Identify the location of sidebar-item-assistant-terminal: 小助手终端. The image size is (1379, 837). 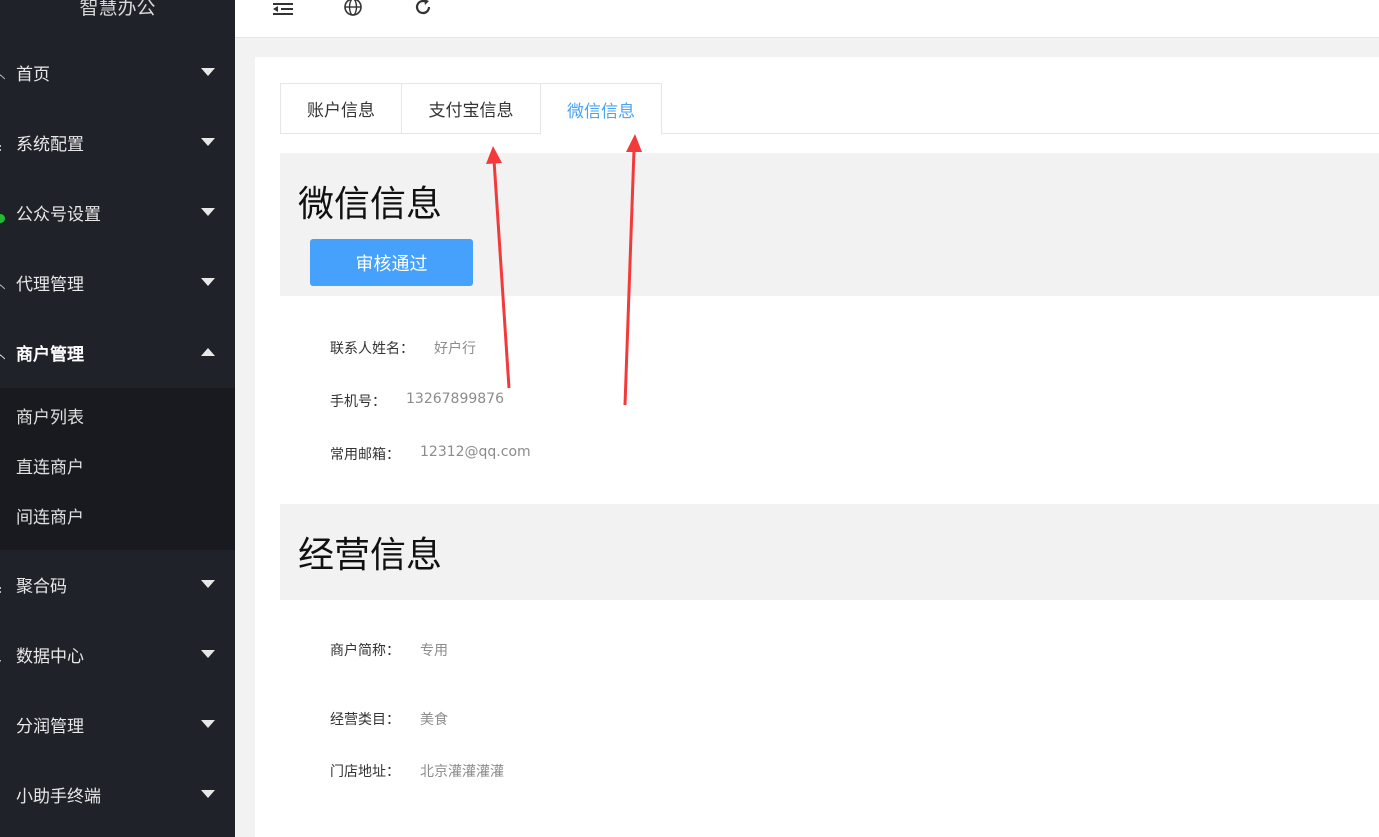
(117, 794).